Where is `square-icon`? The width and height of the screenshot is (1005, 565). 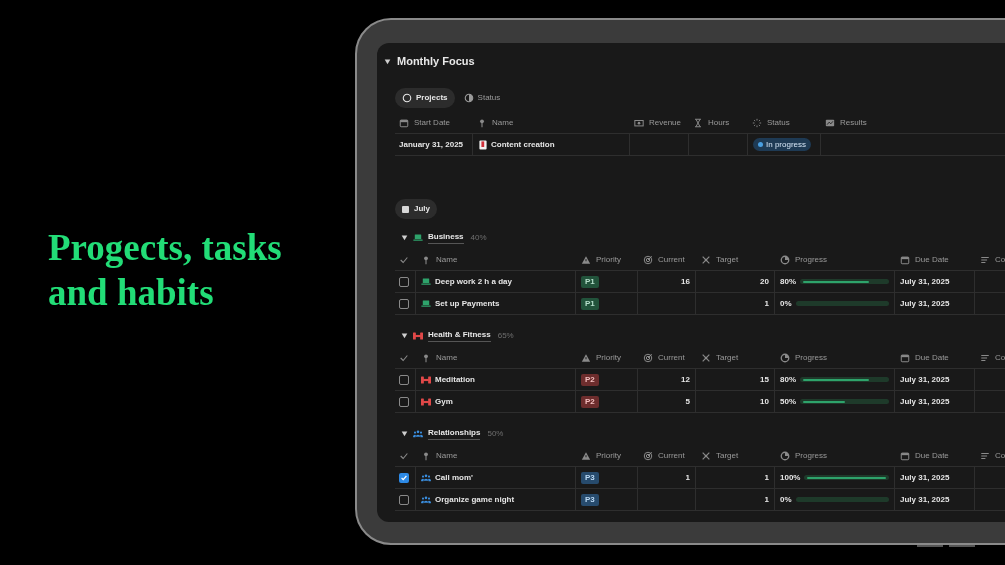 square-icon is located at coordinates (405, 209).